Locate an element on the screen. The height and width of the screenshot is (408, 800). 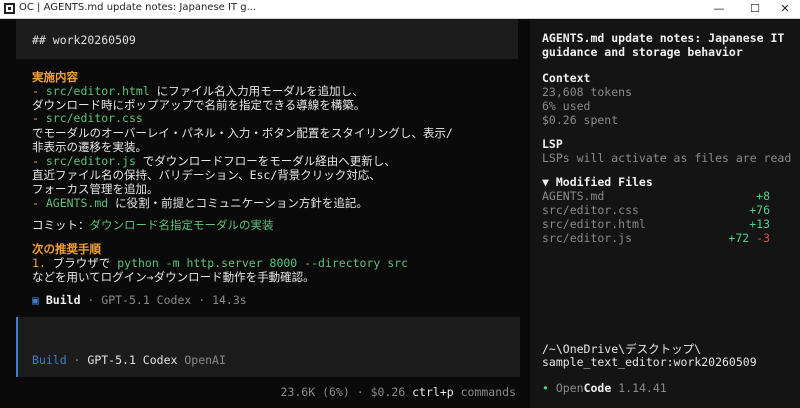
model-name: GPT-5.1 Codex is located at coordinates (132, 360).